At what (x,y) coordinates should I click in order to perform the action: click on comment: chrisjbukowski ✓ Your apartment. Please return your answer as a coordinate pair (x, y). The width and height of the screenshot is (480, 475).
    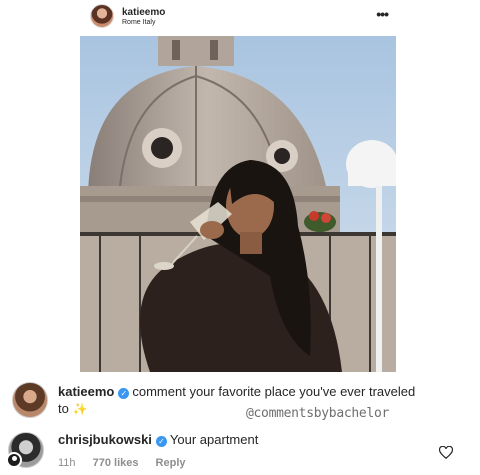
    Looking at the image, I should click on (158, 439).